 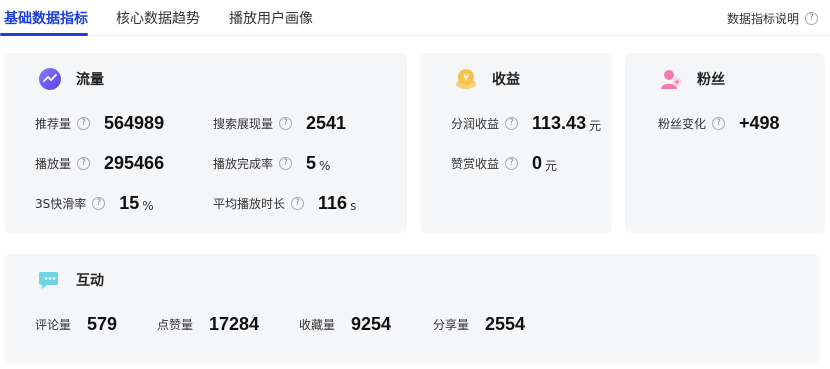 What do you see at coordinates (516, 143) in the screenshot?
I see `income-card: ¥ 收益 分润收益 ? 113.43 元 赞赏收益 ? 0 元` at bounding box center [516, 143].